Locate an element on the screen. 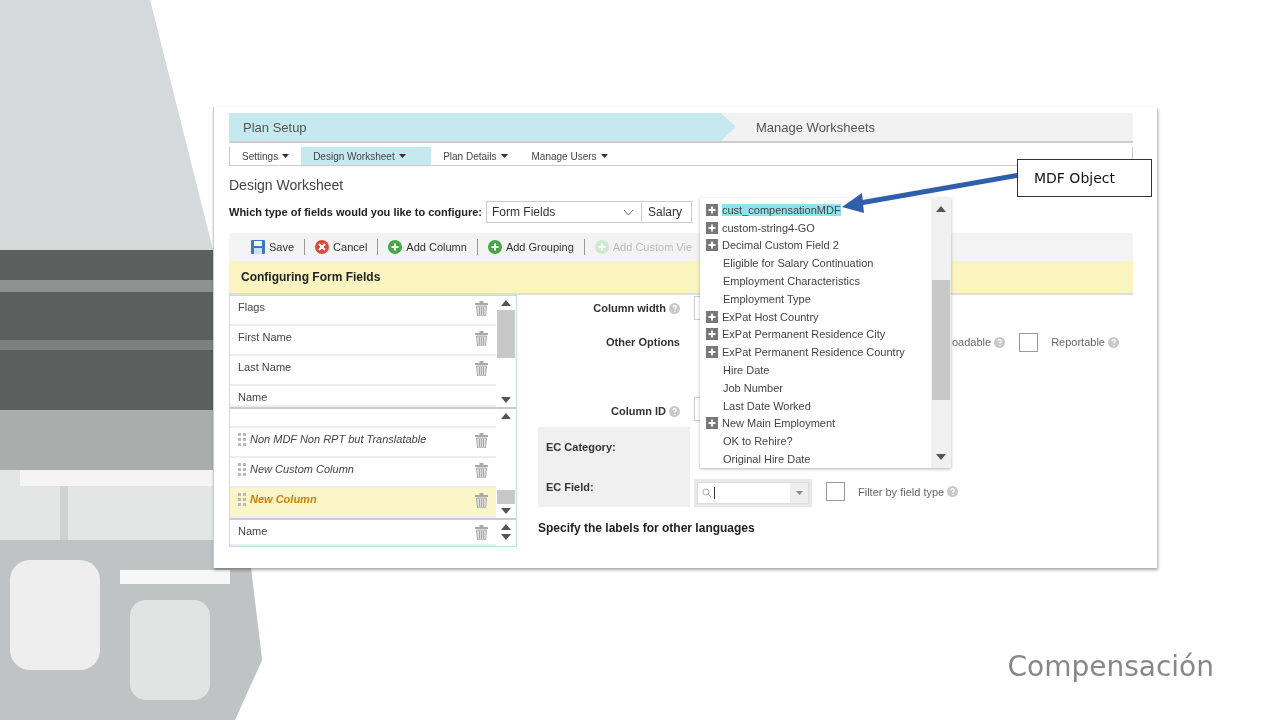  breadcrumb-step: Plan Setup is located at coordinates (482, 127).